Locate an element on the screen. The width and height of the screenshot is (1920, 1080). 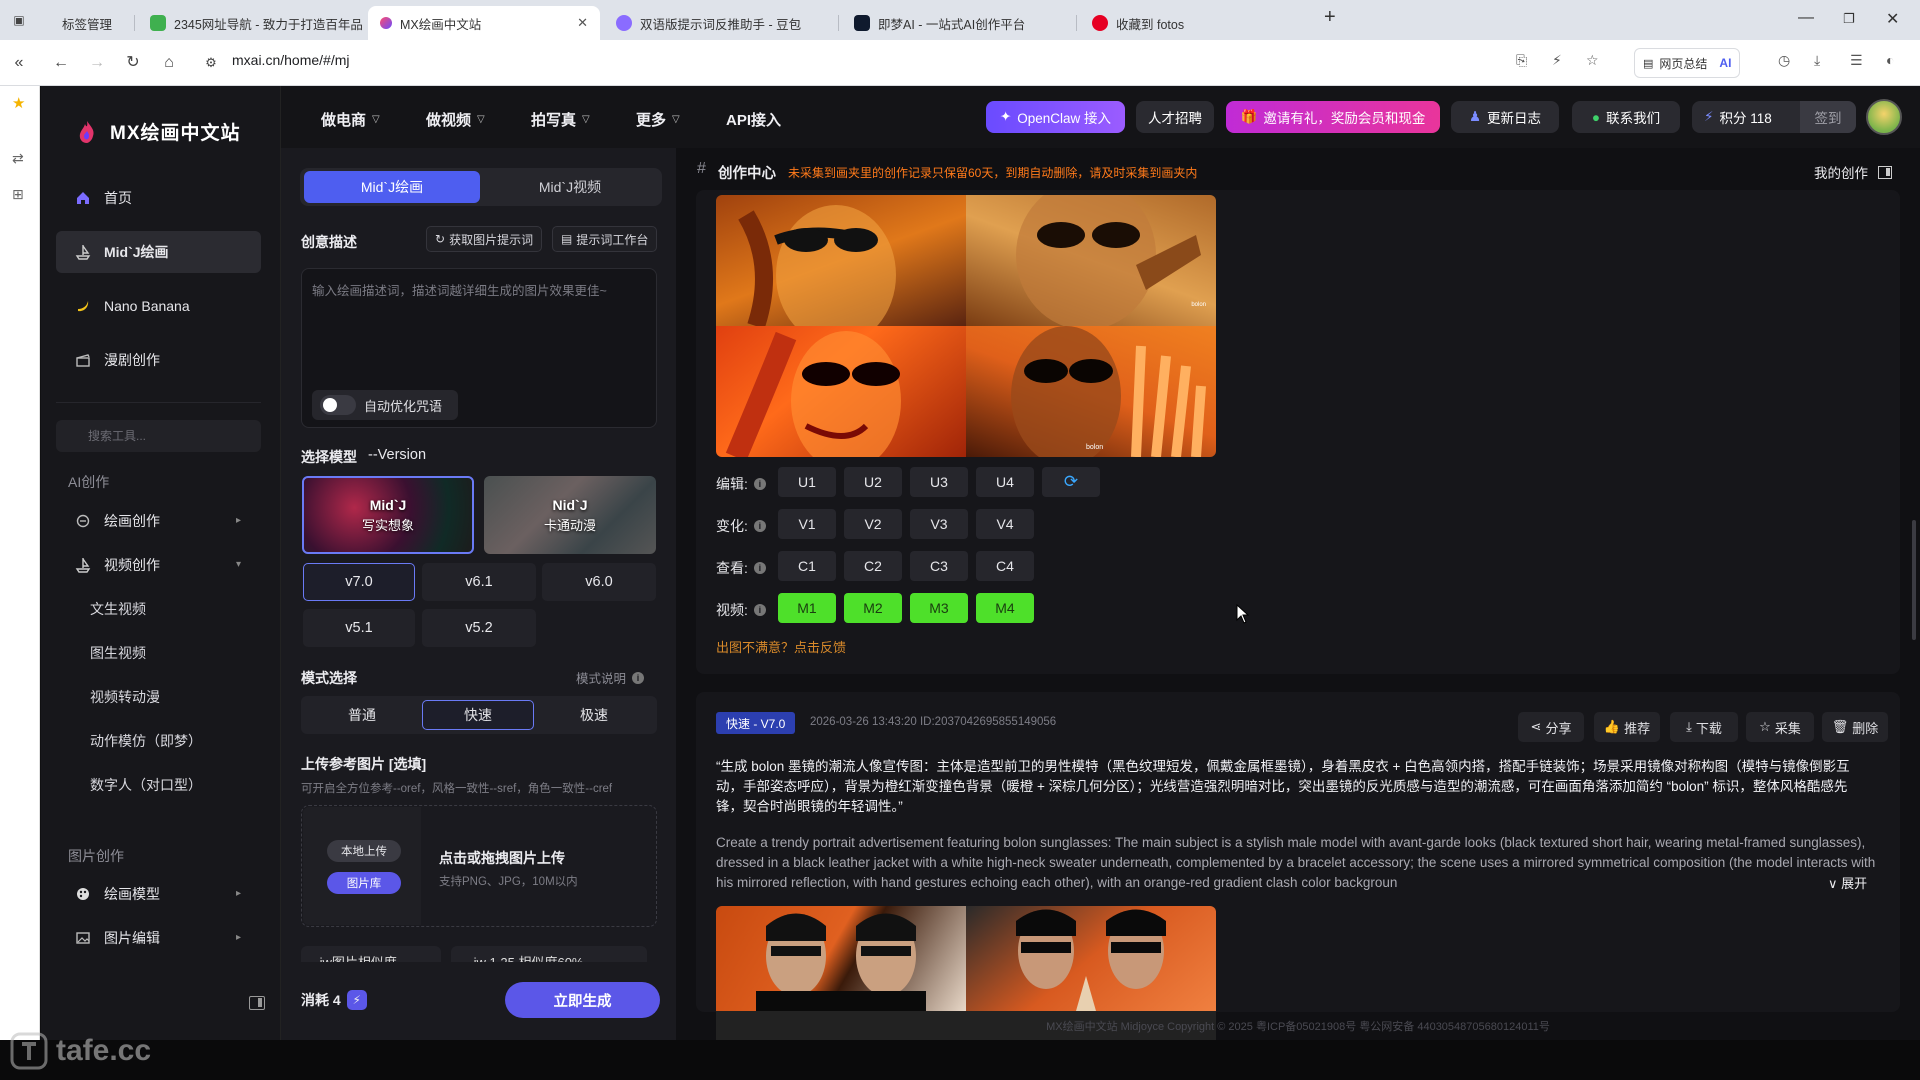
gallery-button: 图片库 is located at coordinates (364, 883).